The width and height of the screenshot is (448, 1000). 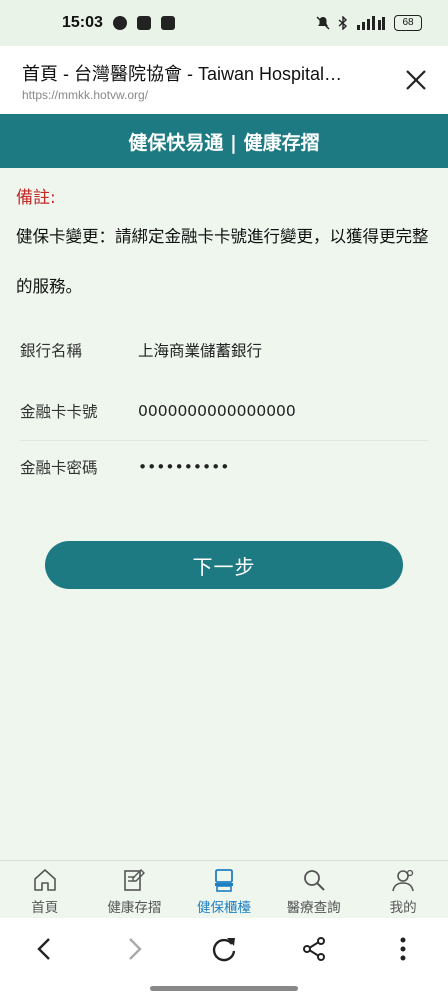 I want to click on browser-url: https://mmkk.hotvw.org/, so click(x=205, y=95).